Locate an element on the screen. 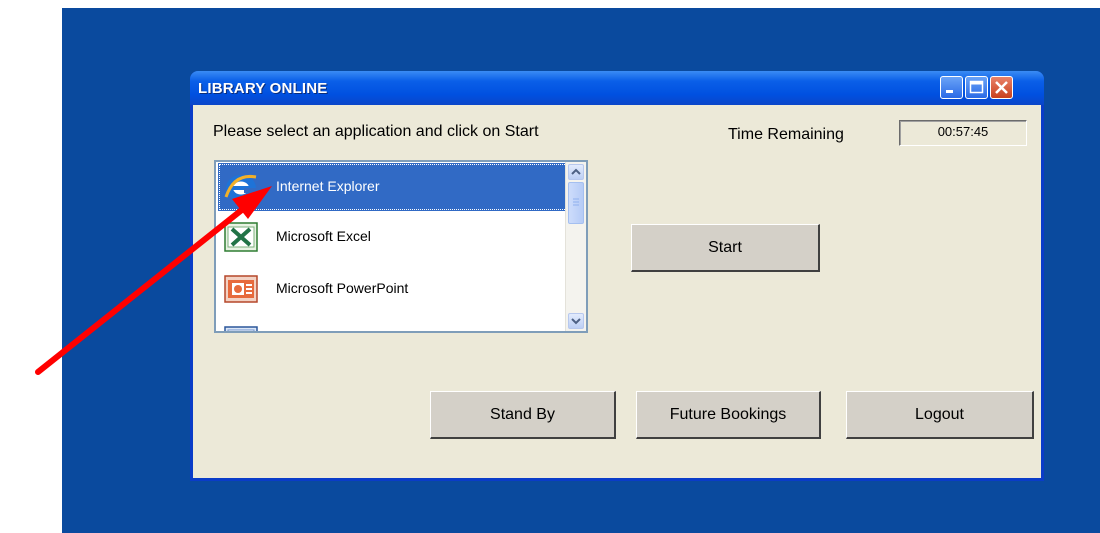 This screenshot has width=1100, height=533. internet-explorer-icon is located at coordinates (240, 187).